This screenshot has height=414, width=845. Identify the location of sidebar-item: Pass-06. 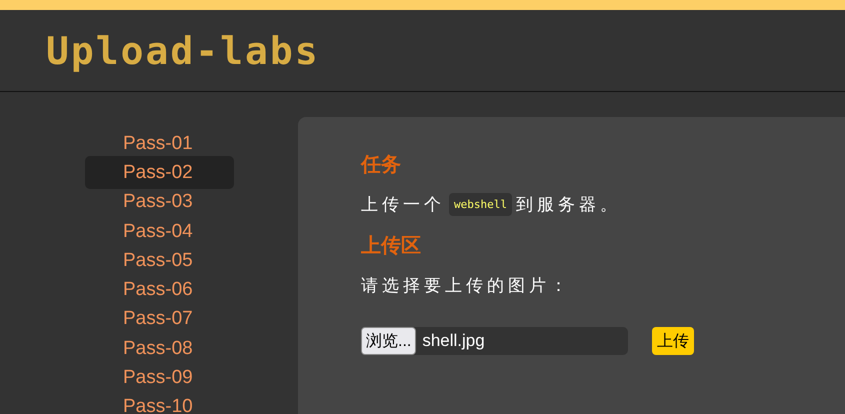
(159, 289).